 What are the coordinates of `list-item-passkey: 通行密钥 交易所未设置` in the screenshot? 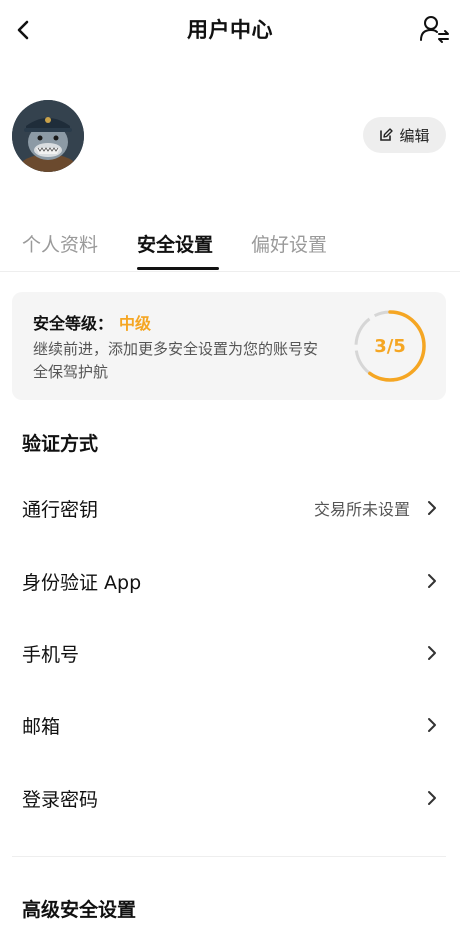 It's located at (230, 508).